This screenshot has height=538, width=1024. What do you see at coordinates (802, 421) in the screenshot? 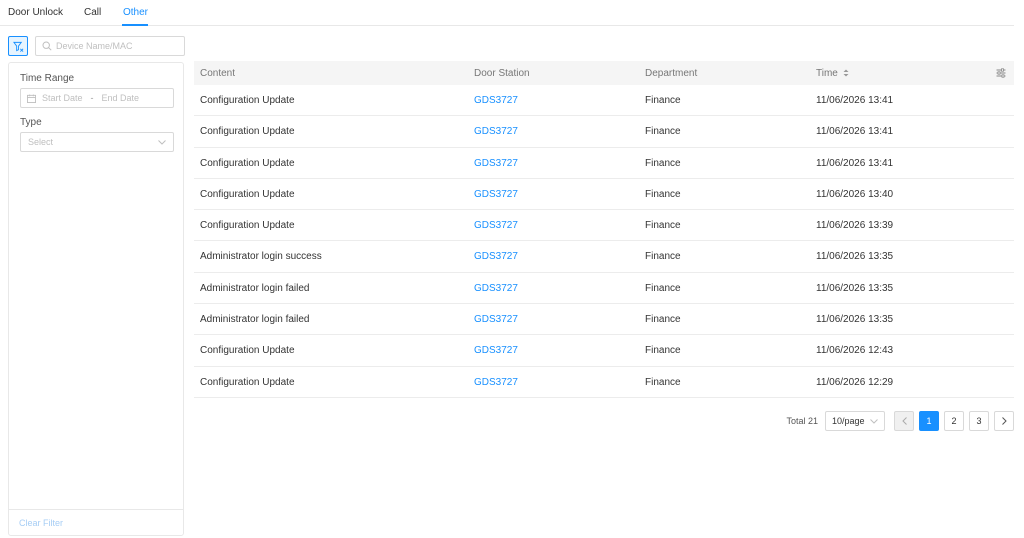
I see `total-count: Total 21` at bounding box center [802, 421].